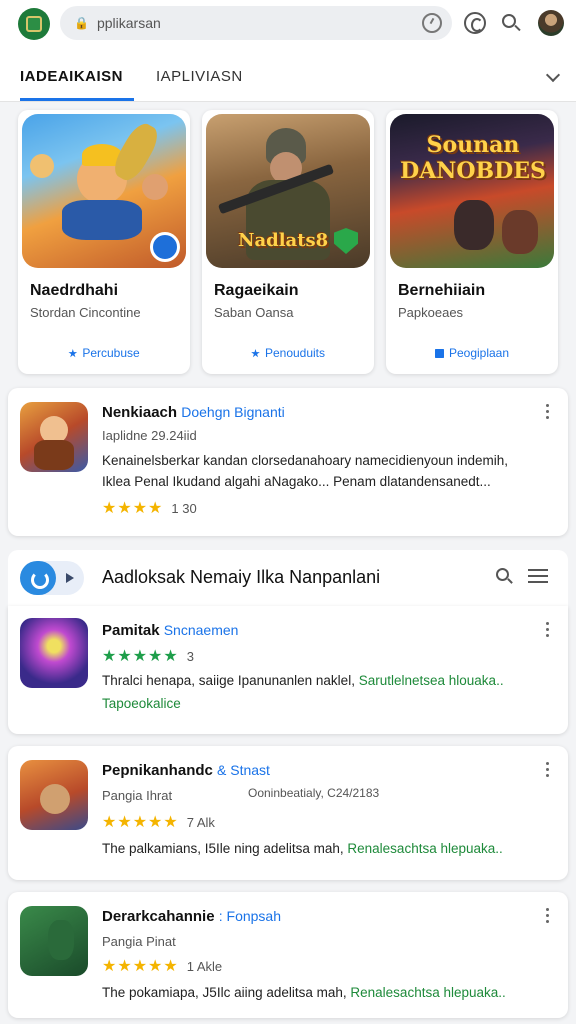 Image resolution: width=576 pixels, height=1024 pixels. Describe the element at coordinates (104, 191) in the screenshot. I see `game-artwork` at that location.